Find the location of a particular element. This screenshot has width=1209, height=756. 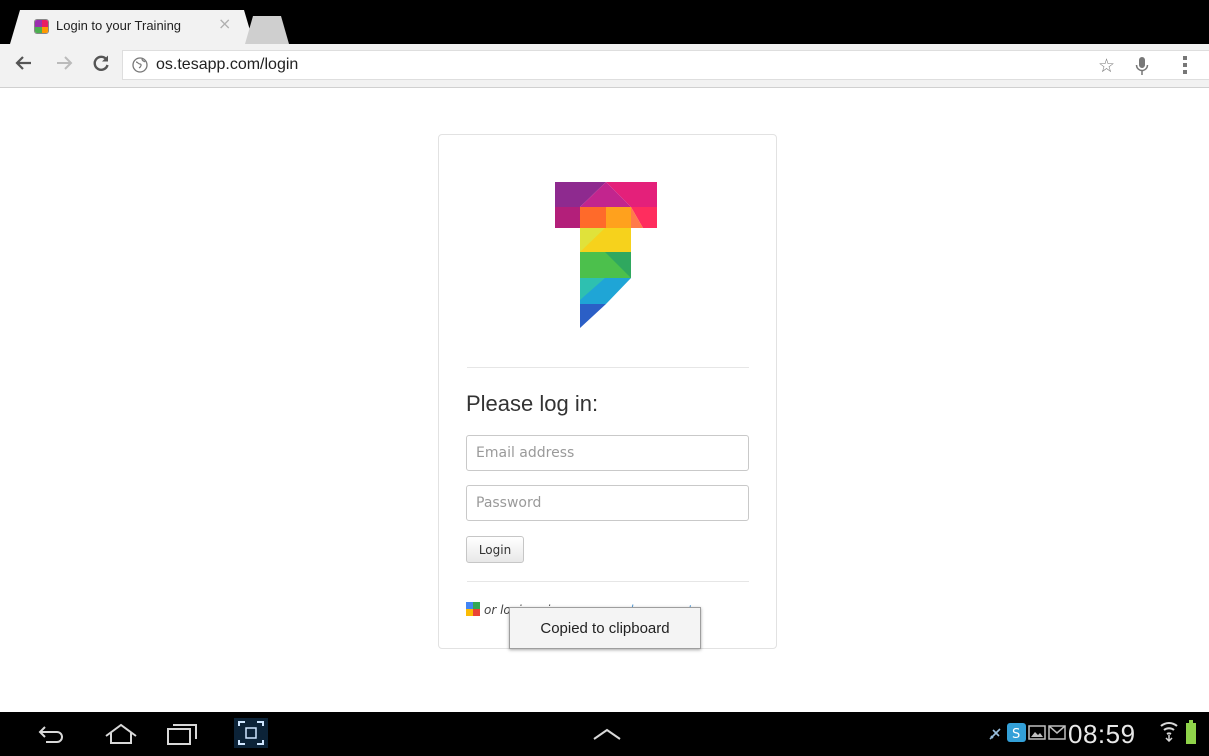

skype-icon: S is located at coordinates (1016, 734).